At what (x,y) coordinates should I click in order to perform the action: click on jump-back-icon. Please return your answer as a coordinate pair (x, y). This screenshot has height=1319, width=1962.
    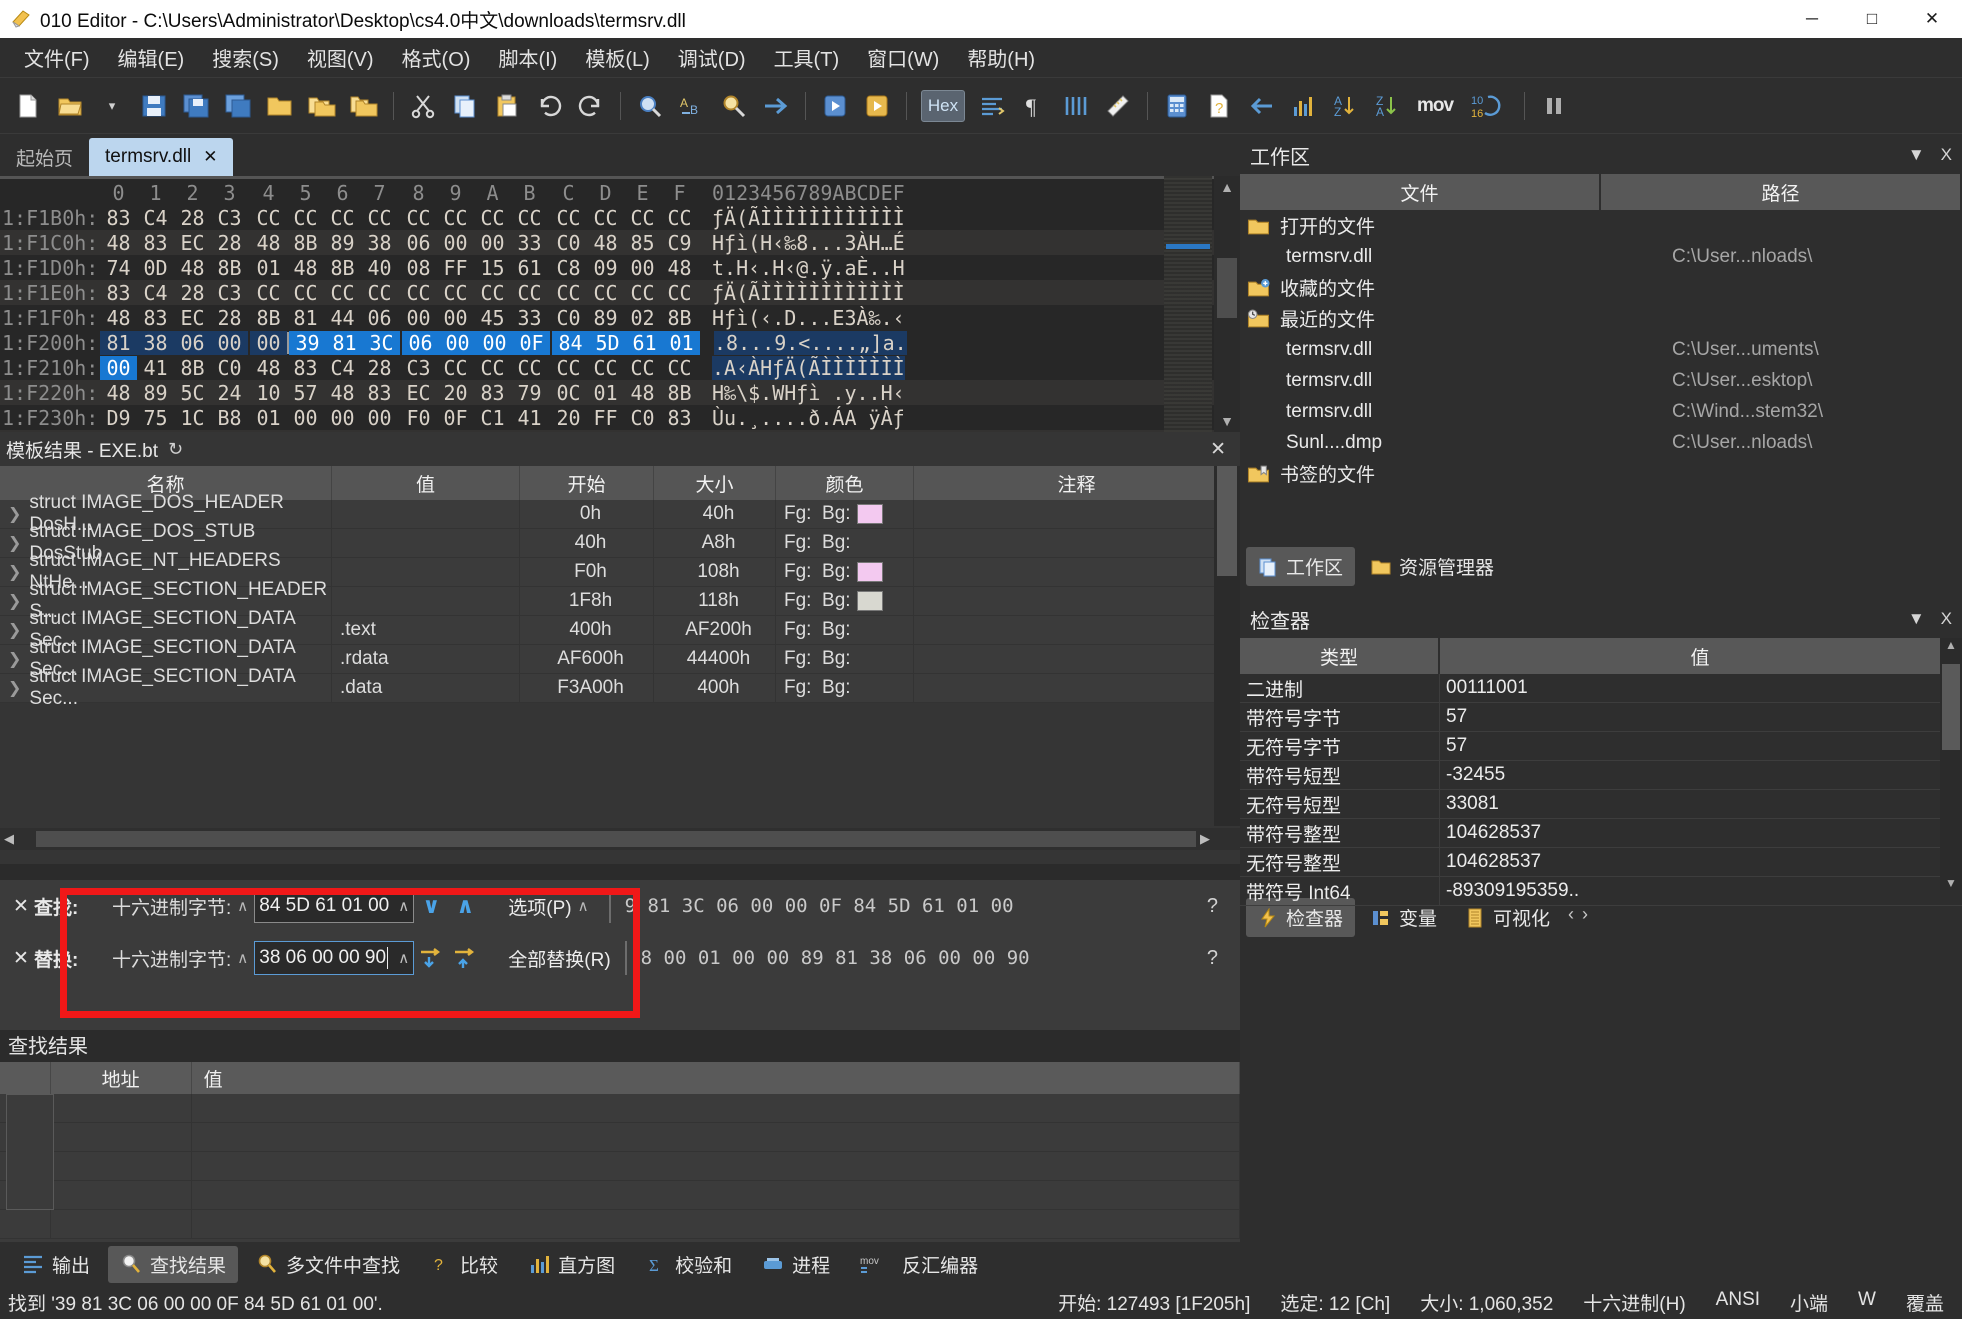
    Looking at the image, I should click on (1261, 106).